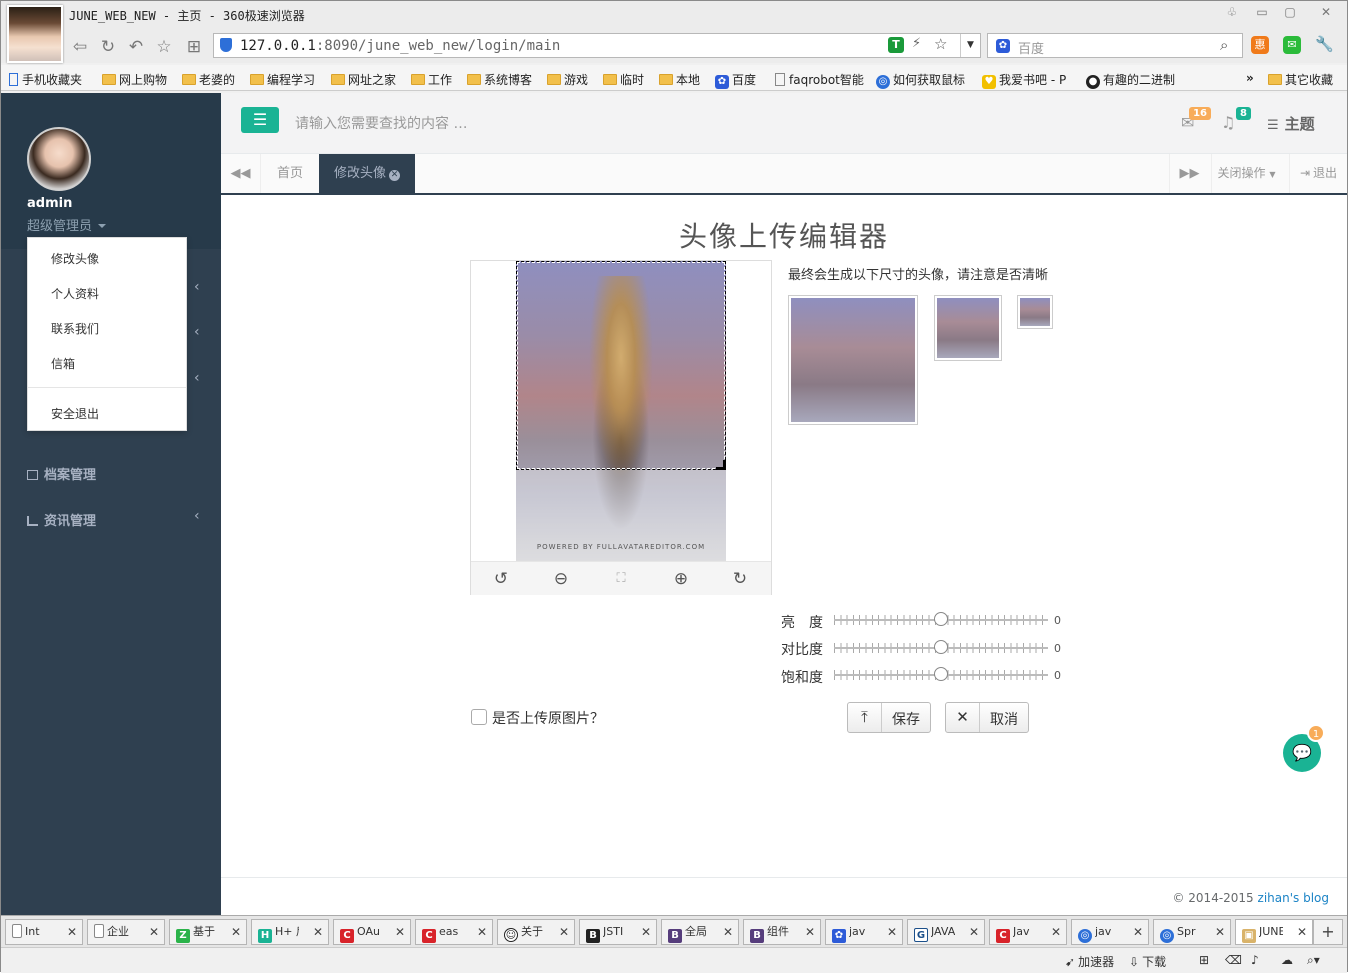  What do you see at coordinates (61, 519) in the screenshot?
I see `sidebar-item-news: 资讯管理` at bounding box center [61, 519].